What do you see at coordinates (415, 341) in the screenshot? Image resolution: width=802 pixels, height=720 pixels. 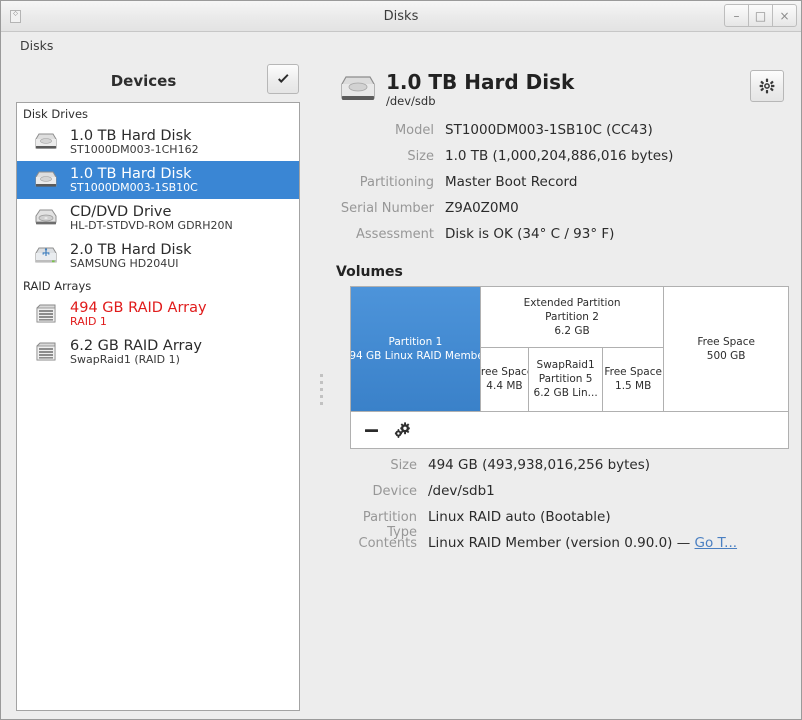 I see `volume-label-line: Partition 1` at bounding box center [415, 341].